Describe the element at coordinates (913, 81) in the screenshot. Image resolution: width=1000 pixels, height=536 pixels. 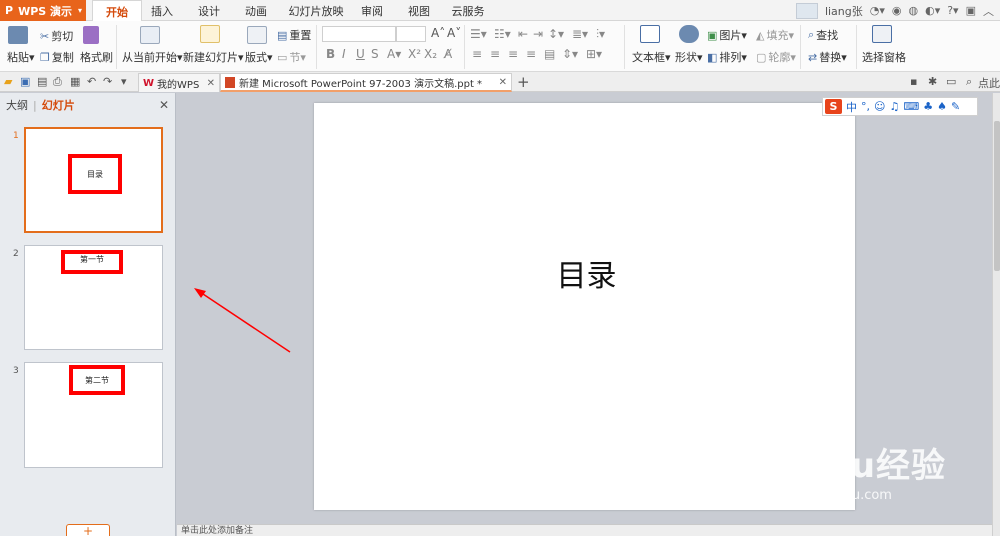
I see `tray-chat-icon: ▪` at that location.